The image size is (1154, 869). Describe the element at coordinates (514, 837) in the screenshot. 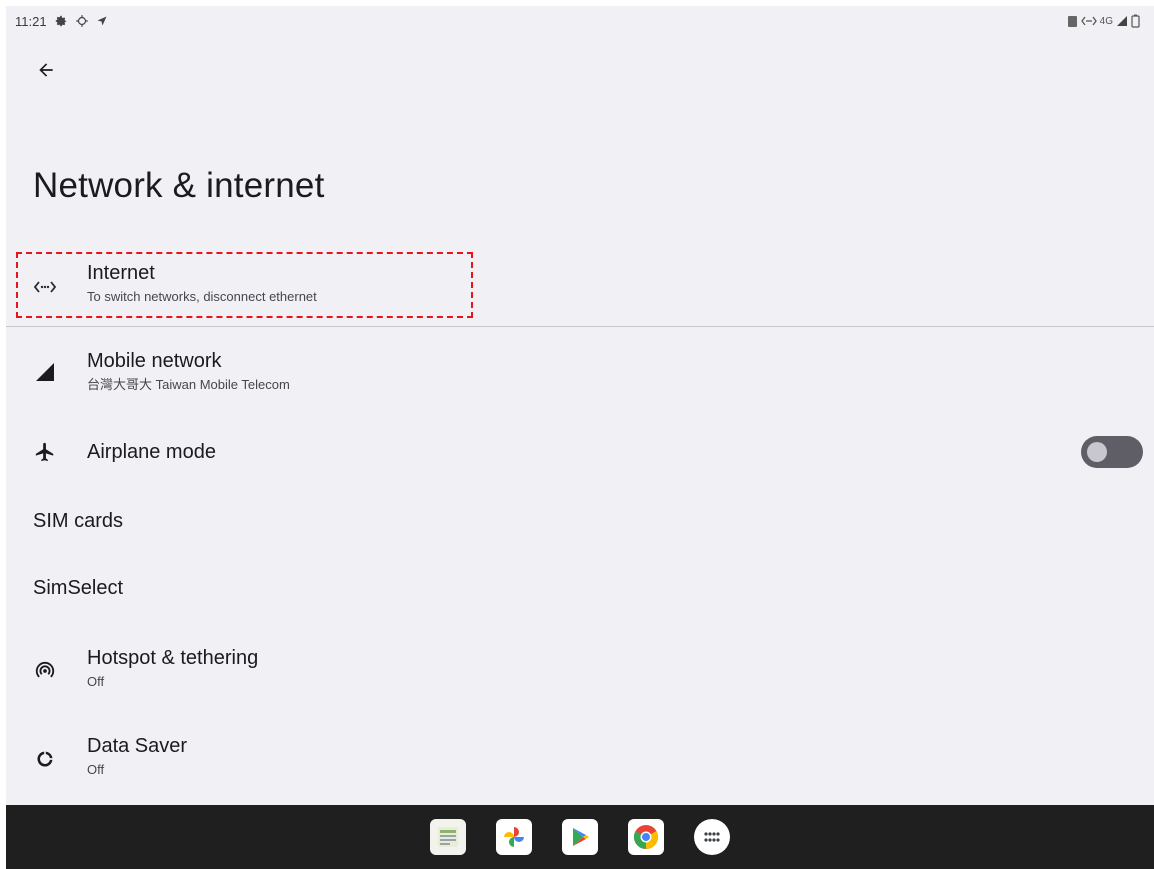

I see `photos-app-icon` at that location.